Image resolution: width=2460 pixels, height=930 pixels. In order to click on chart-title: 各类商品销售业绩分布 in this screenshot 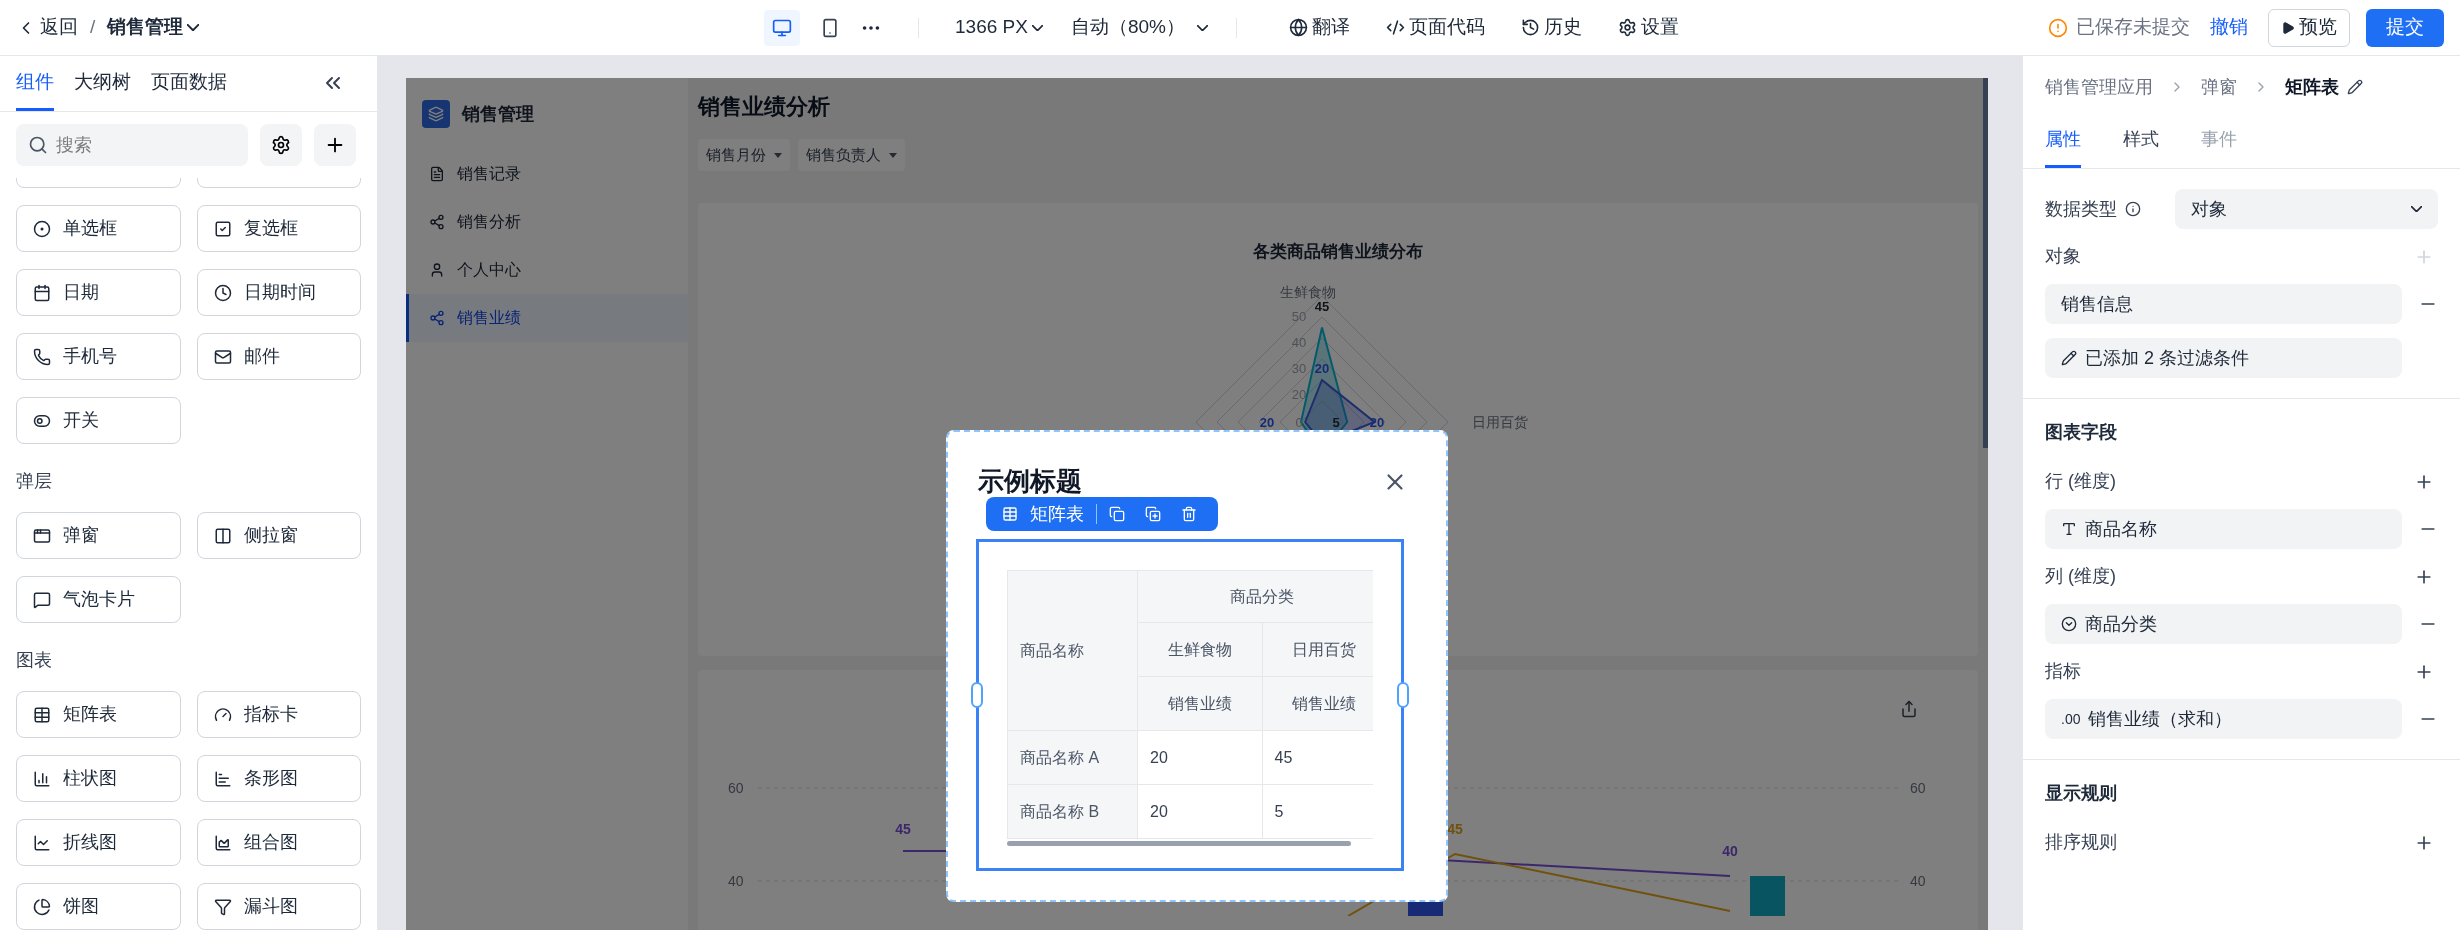, I will do `click(1338, 252)`.